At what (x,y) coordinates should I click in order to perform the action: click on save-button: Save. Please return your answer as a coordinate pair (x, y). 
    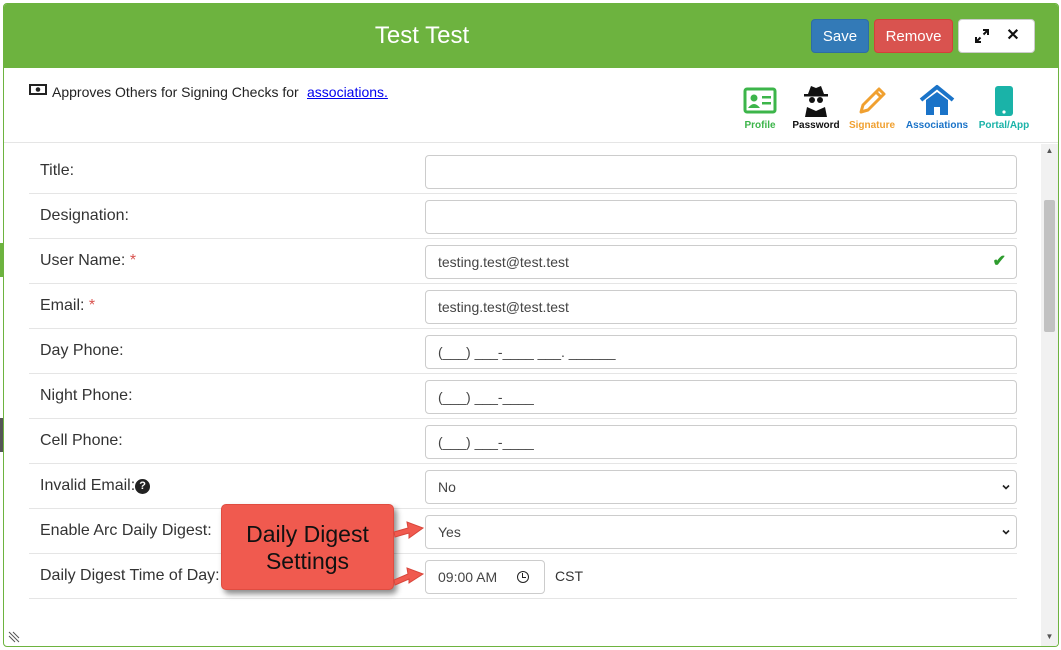
    Looking at the image, I should click on (840, 36).